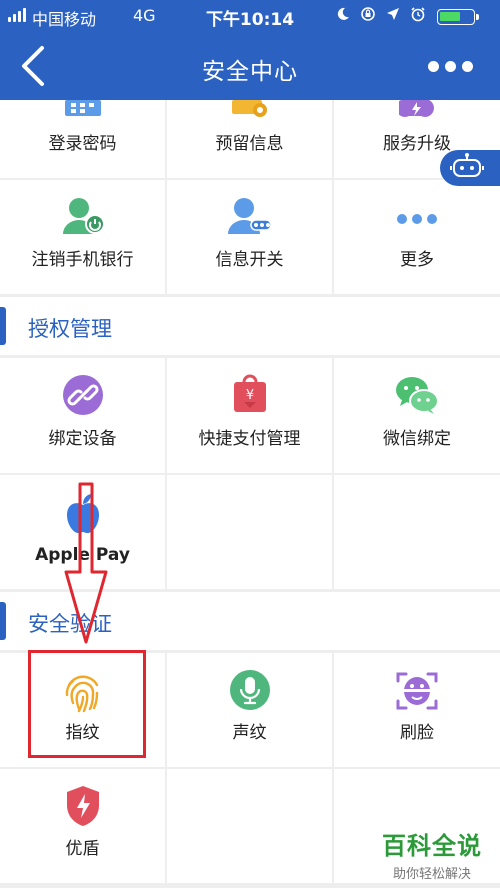 The height and width of the screenshot is (888, 500). What do you see at coordinates (83, 694) in the screenshot?
I see `fingerprint-icon` at bounding box center [83, 694].